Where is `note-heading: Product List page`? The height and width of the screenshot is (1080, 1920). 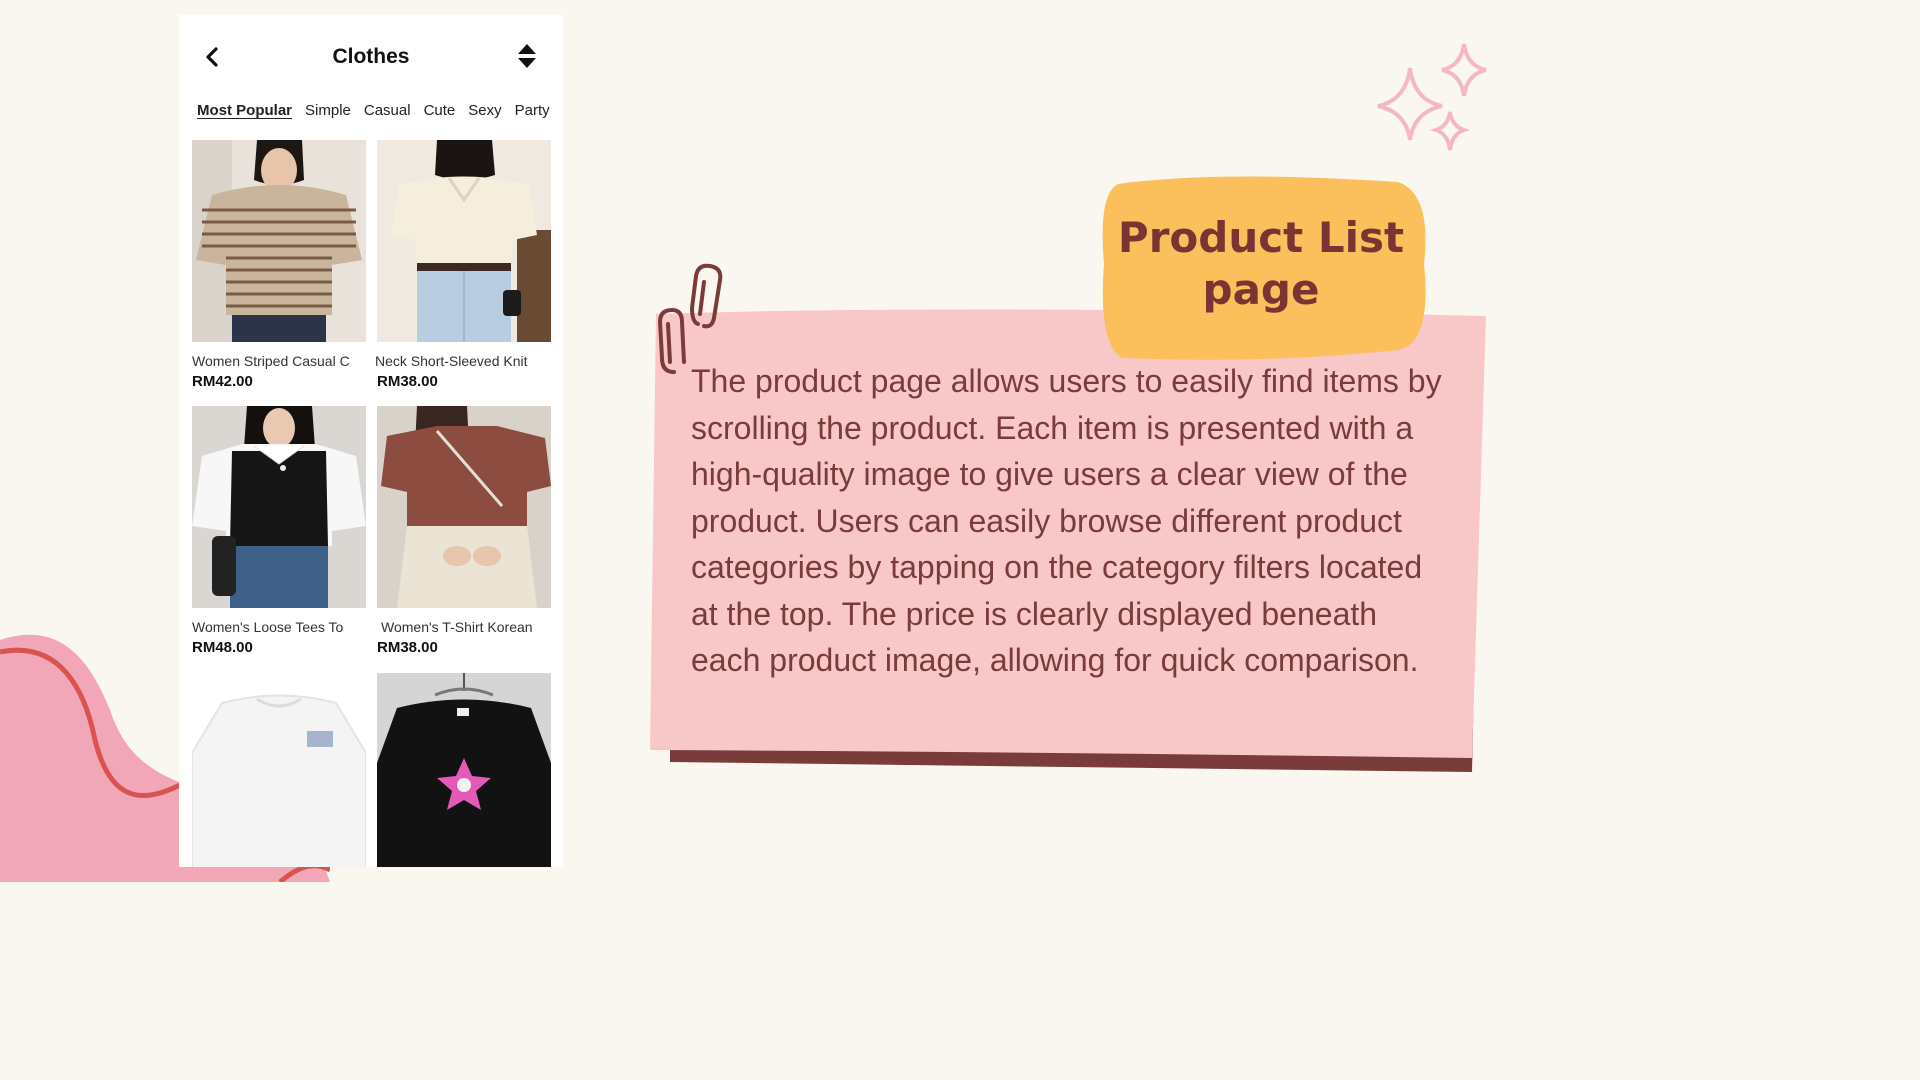
note-heading: Product List page is located at coordinates (1261, 263).